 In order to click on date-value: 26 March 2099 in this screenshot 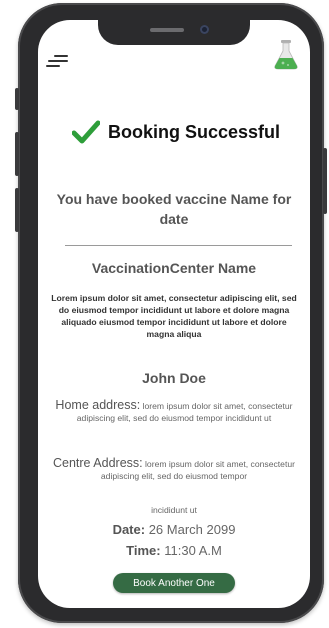, I will do `click(192, 529)`.